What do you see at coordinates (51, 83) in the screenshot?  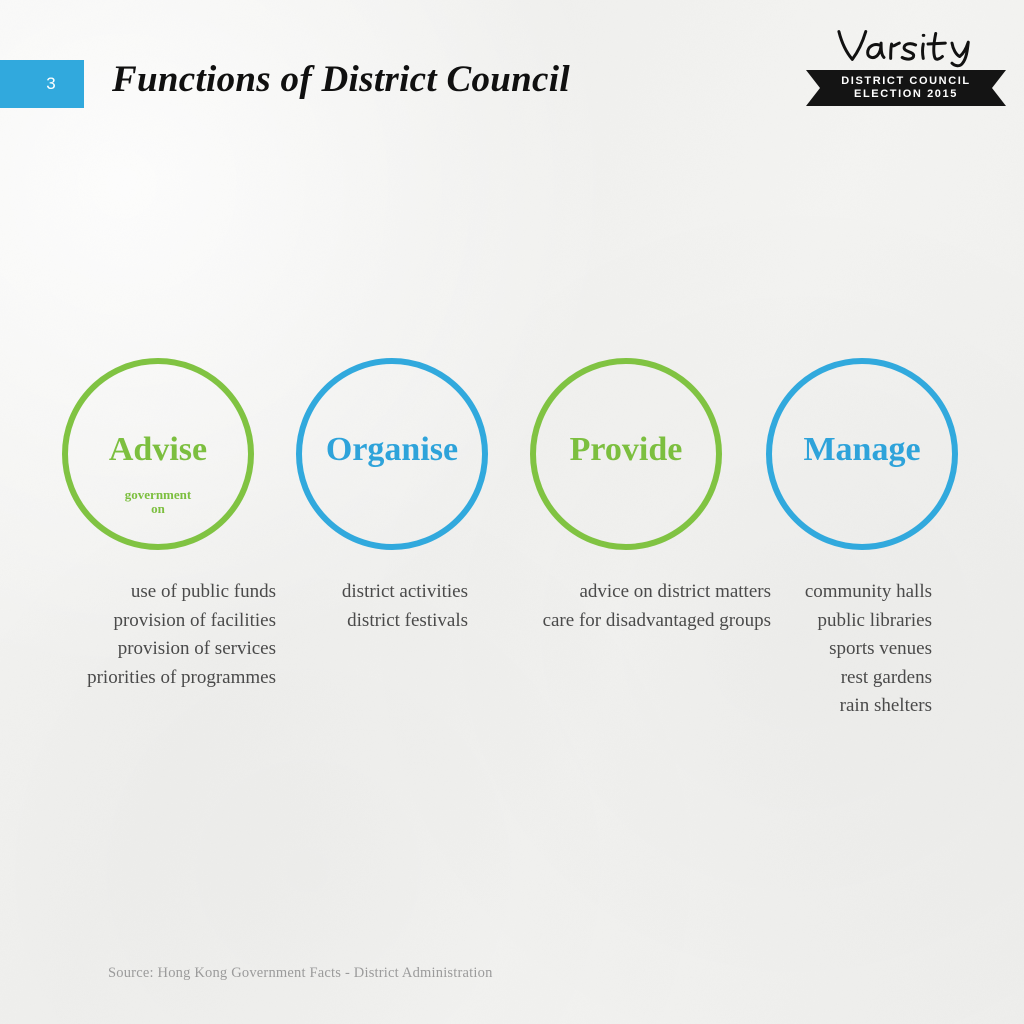 I see `slide-number-label: 3` at bounding box center [51, 83].